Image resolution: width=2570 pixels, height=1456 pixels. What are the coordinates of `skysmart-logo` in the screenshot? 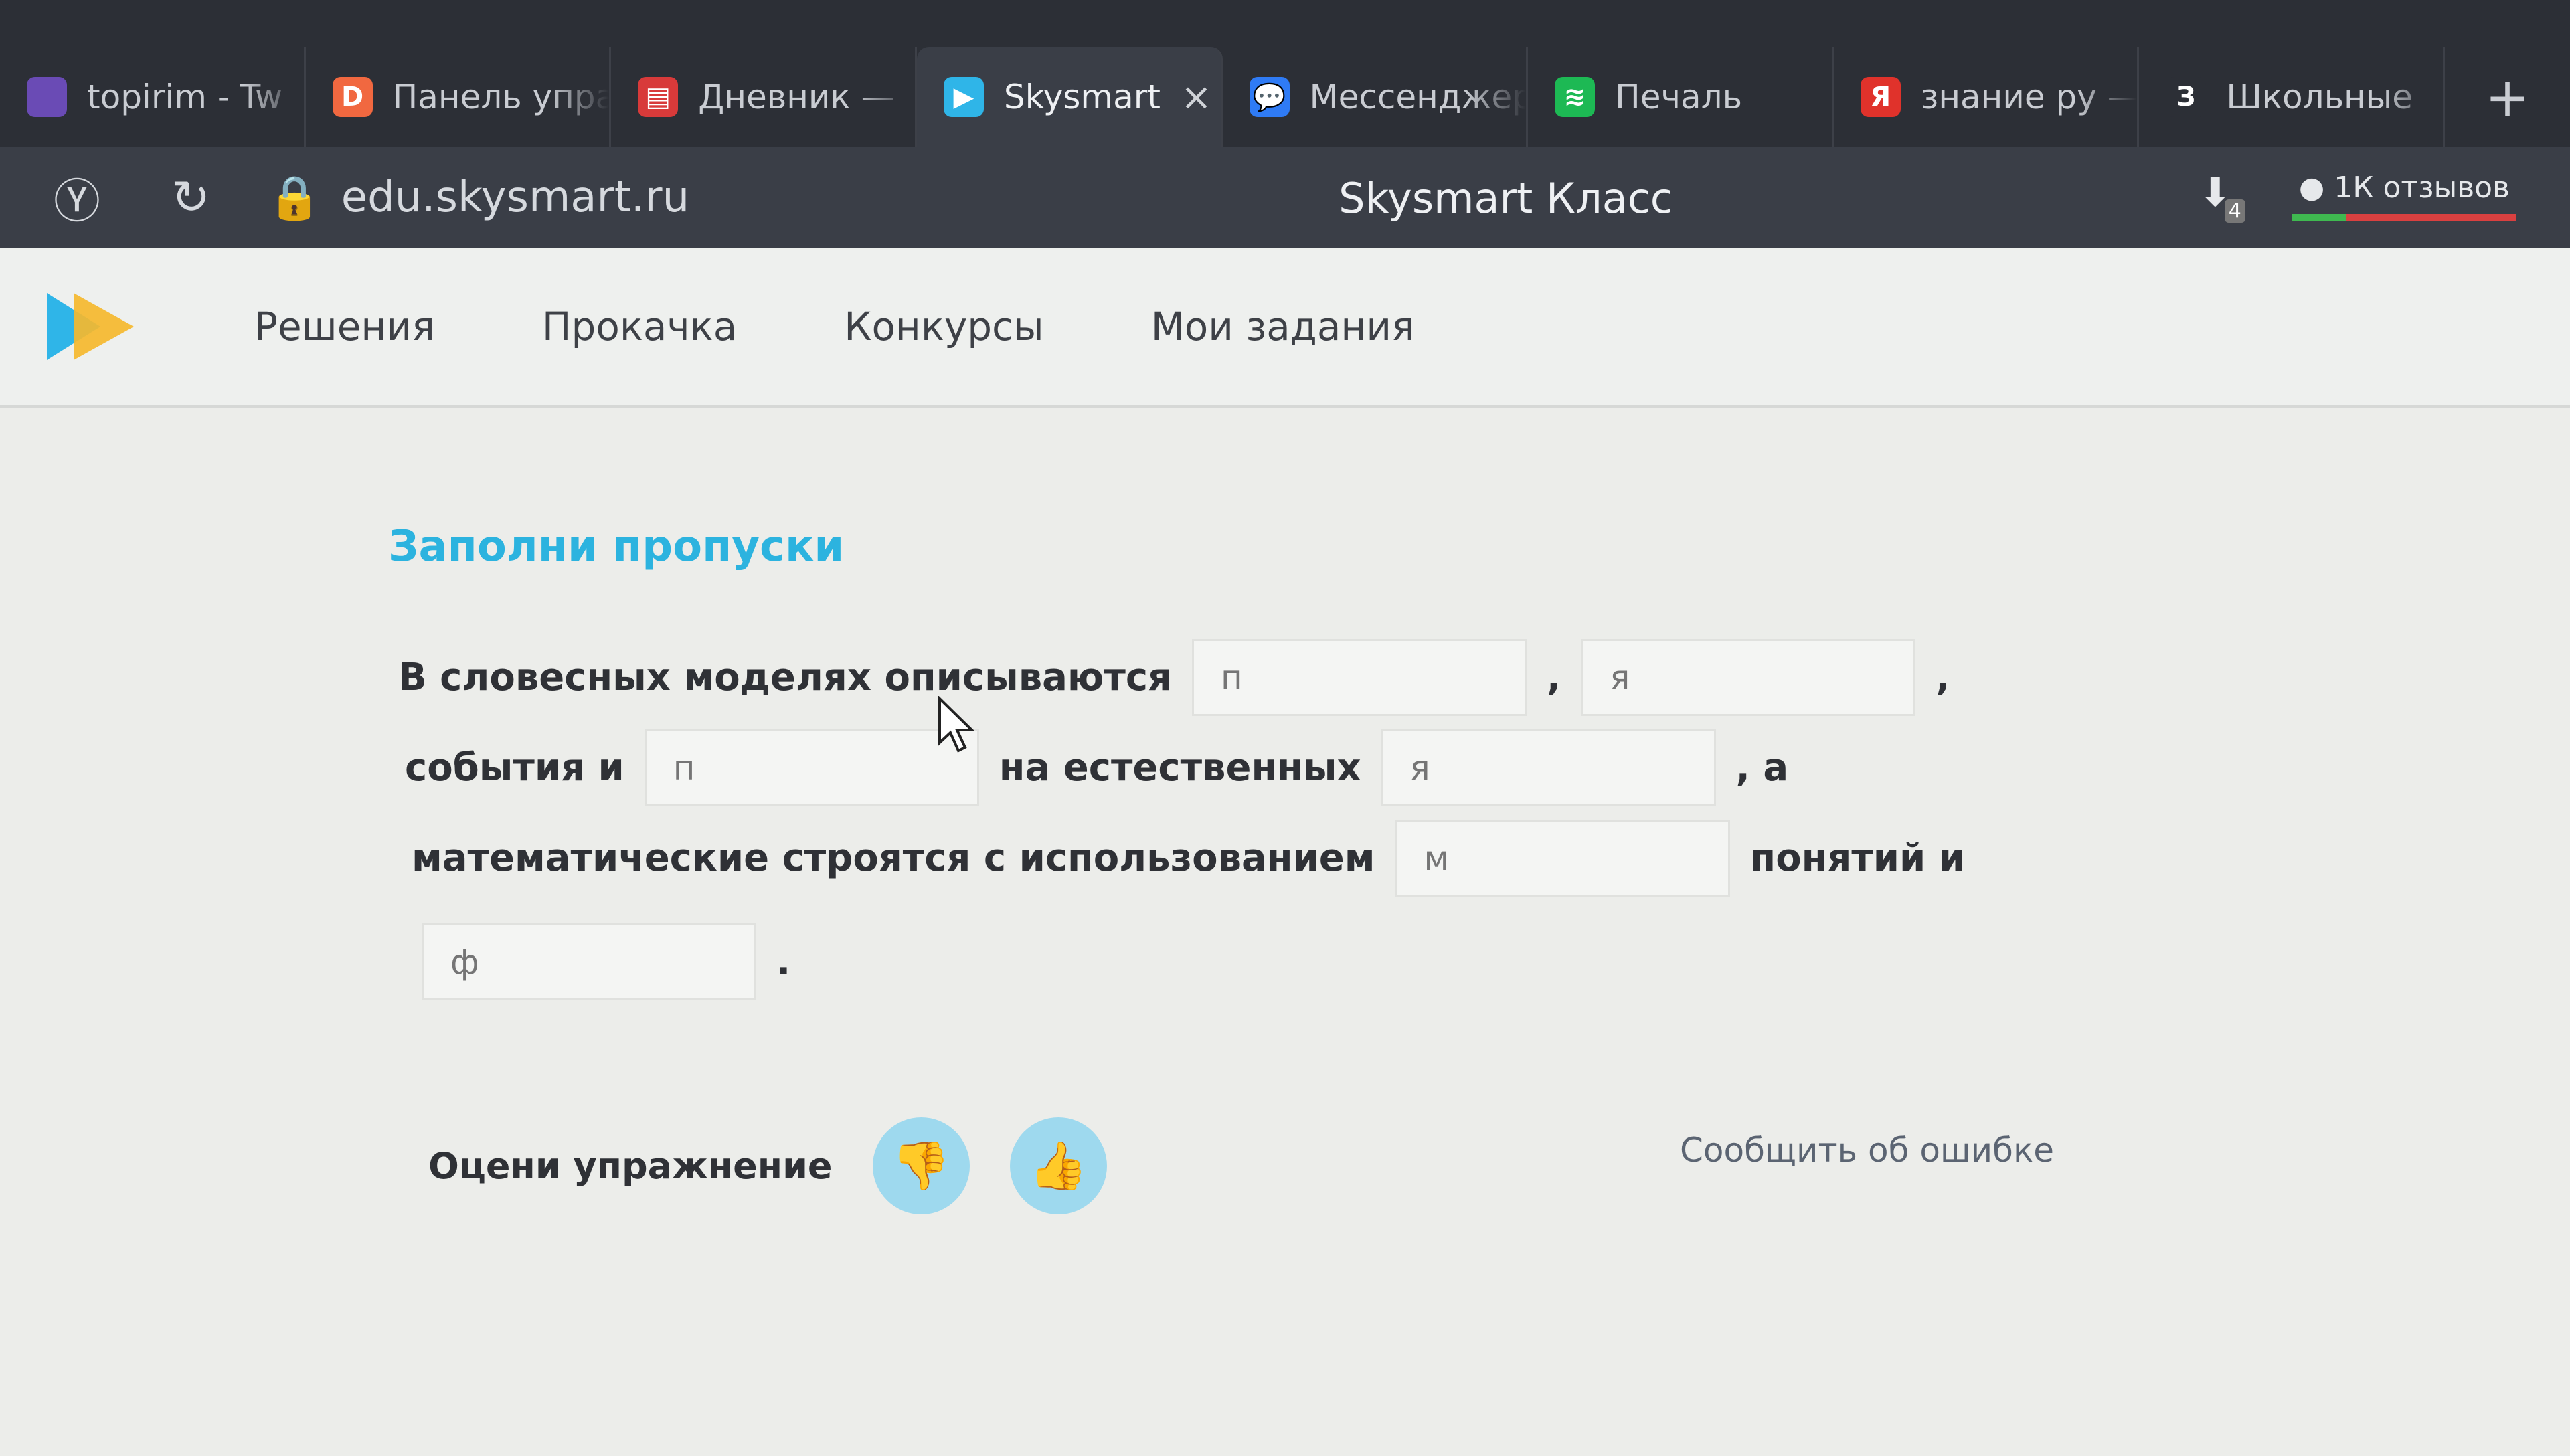 It's located at (94, 326).